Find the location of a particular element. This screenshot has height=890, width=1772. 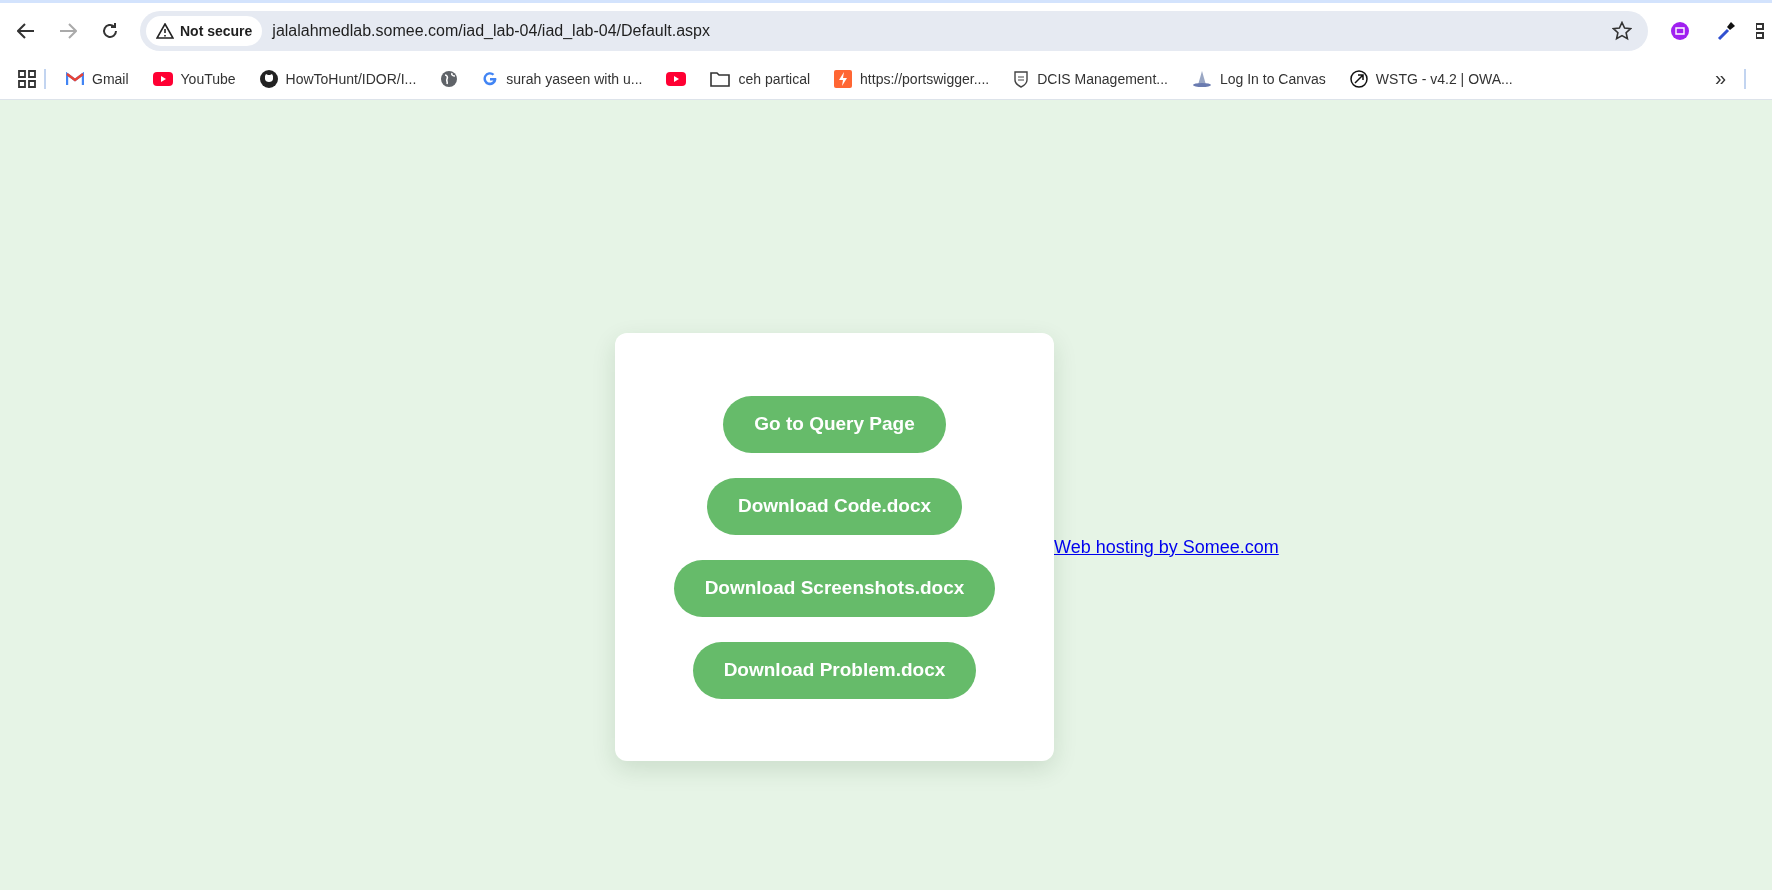

security-chip: Not secure is located at coordinates (204, 30).